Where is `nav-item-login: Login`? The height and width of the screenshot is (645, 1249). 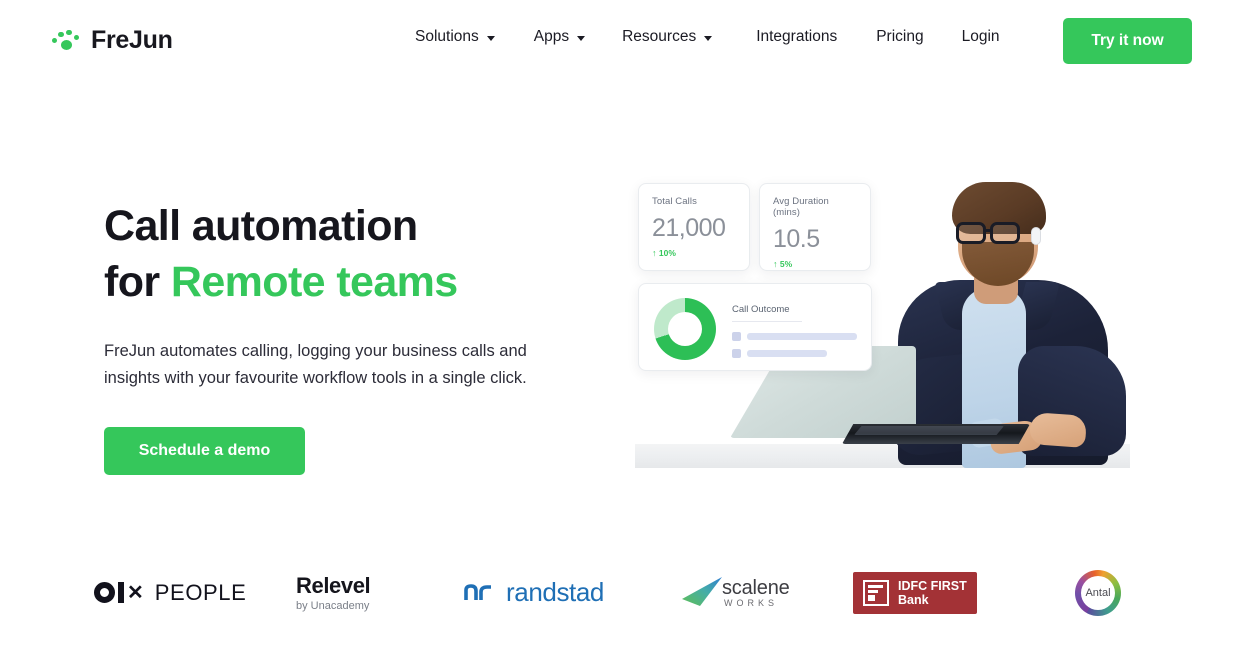 nav-item-login: Login is located at coordinates (981, 37).